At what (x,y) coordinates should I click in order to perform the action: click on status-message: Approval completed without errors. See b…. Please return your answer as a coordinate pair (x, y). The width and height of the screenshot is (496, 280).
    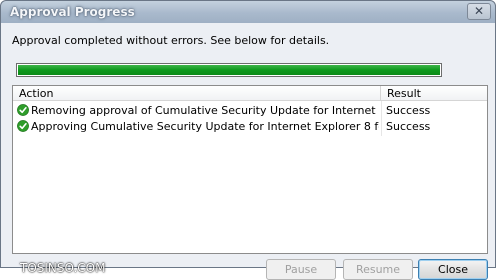
    Looking at the image, I should click on (171, 40).